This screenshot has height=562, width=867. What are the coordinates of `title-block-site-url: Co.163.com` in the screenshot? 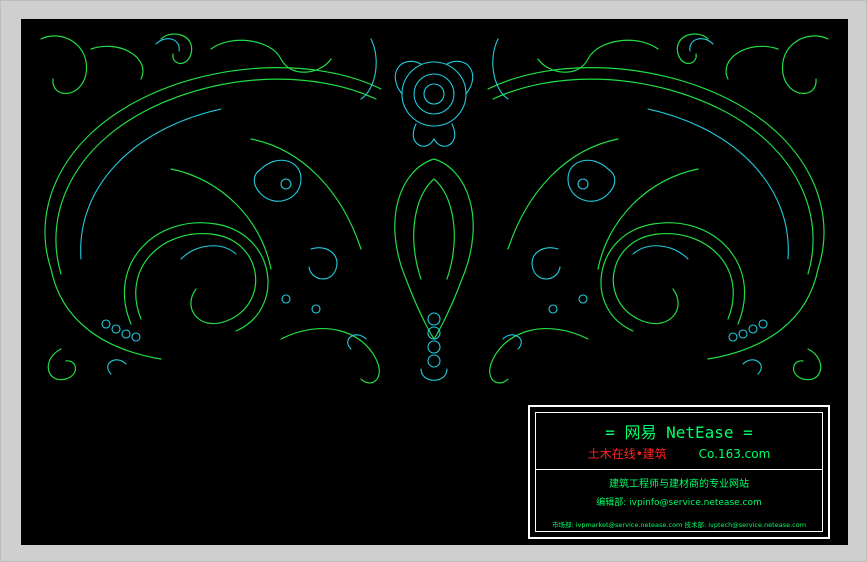 It's located at (734, 454).